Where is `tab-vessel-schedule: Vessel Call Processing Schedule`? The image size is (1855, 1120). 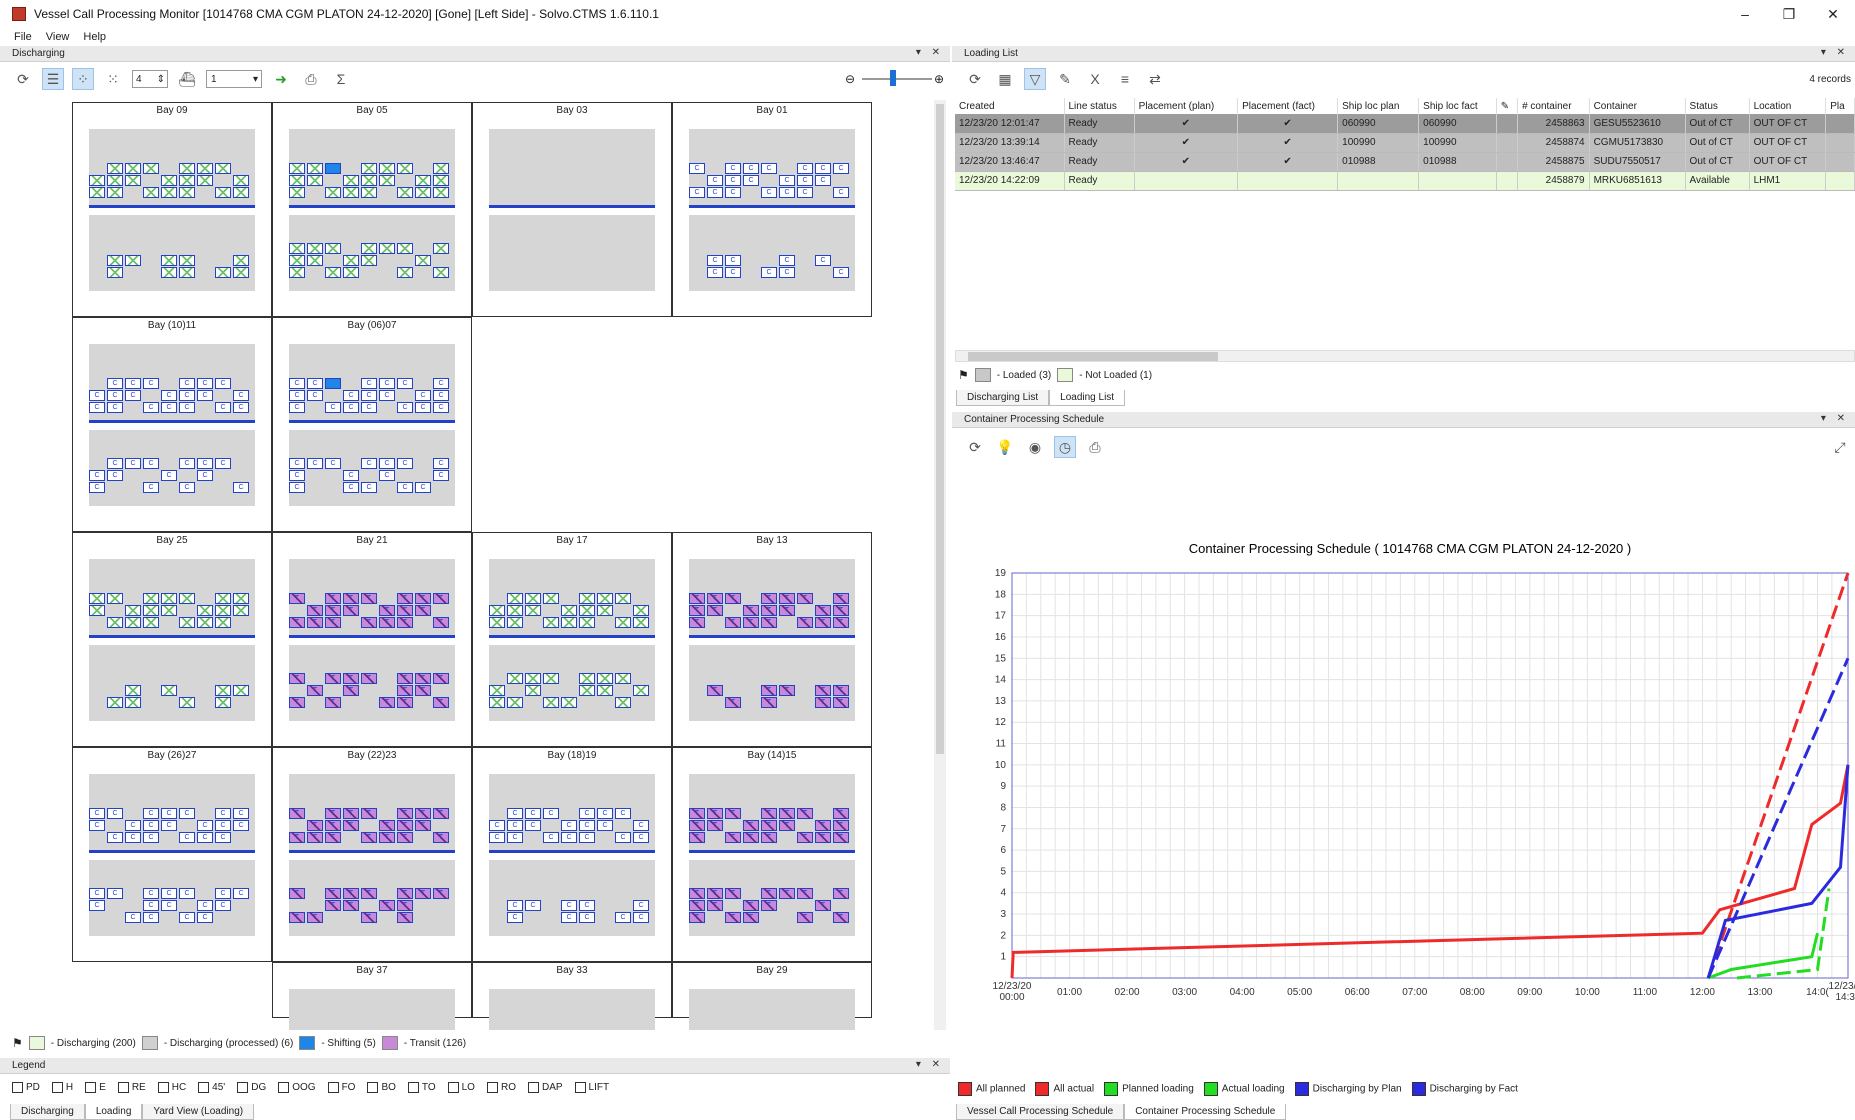
tab-vessel-schedule: Vessel Call Processing Schedule is located at coordinates (1040, 1112).